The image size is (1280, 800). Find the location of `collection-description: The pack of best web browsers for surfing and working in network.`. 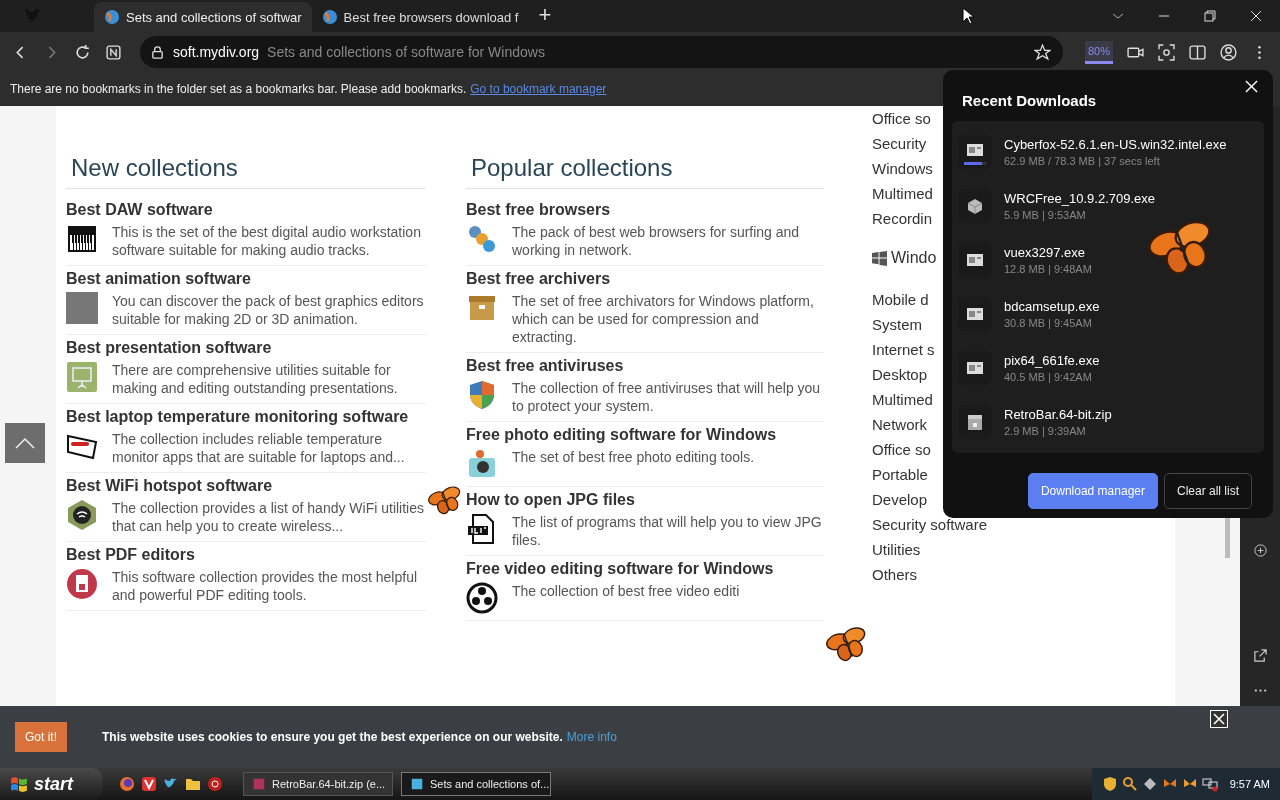

collection-description: The pack of best web browsers for surfing and working in network. is located at coordinates (656, 241).